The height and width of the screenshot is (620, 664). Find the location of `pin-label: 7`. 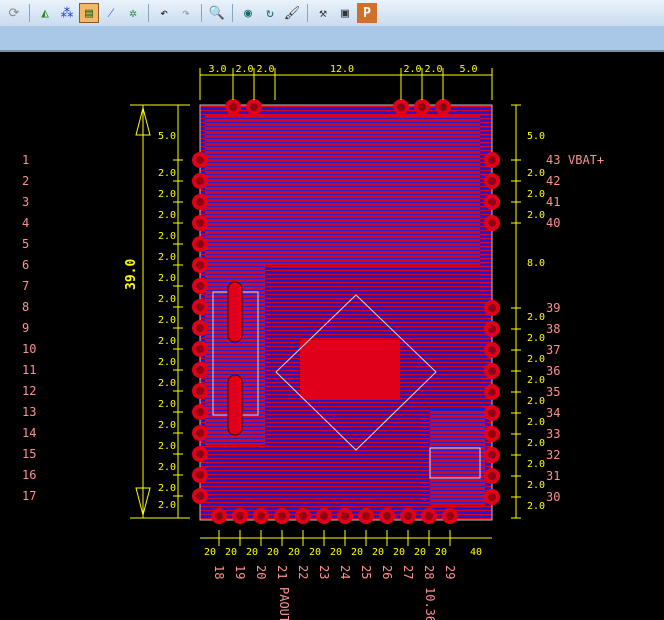

pin-label: 7 is located at coordinates (25, 286).